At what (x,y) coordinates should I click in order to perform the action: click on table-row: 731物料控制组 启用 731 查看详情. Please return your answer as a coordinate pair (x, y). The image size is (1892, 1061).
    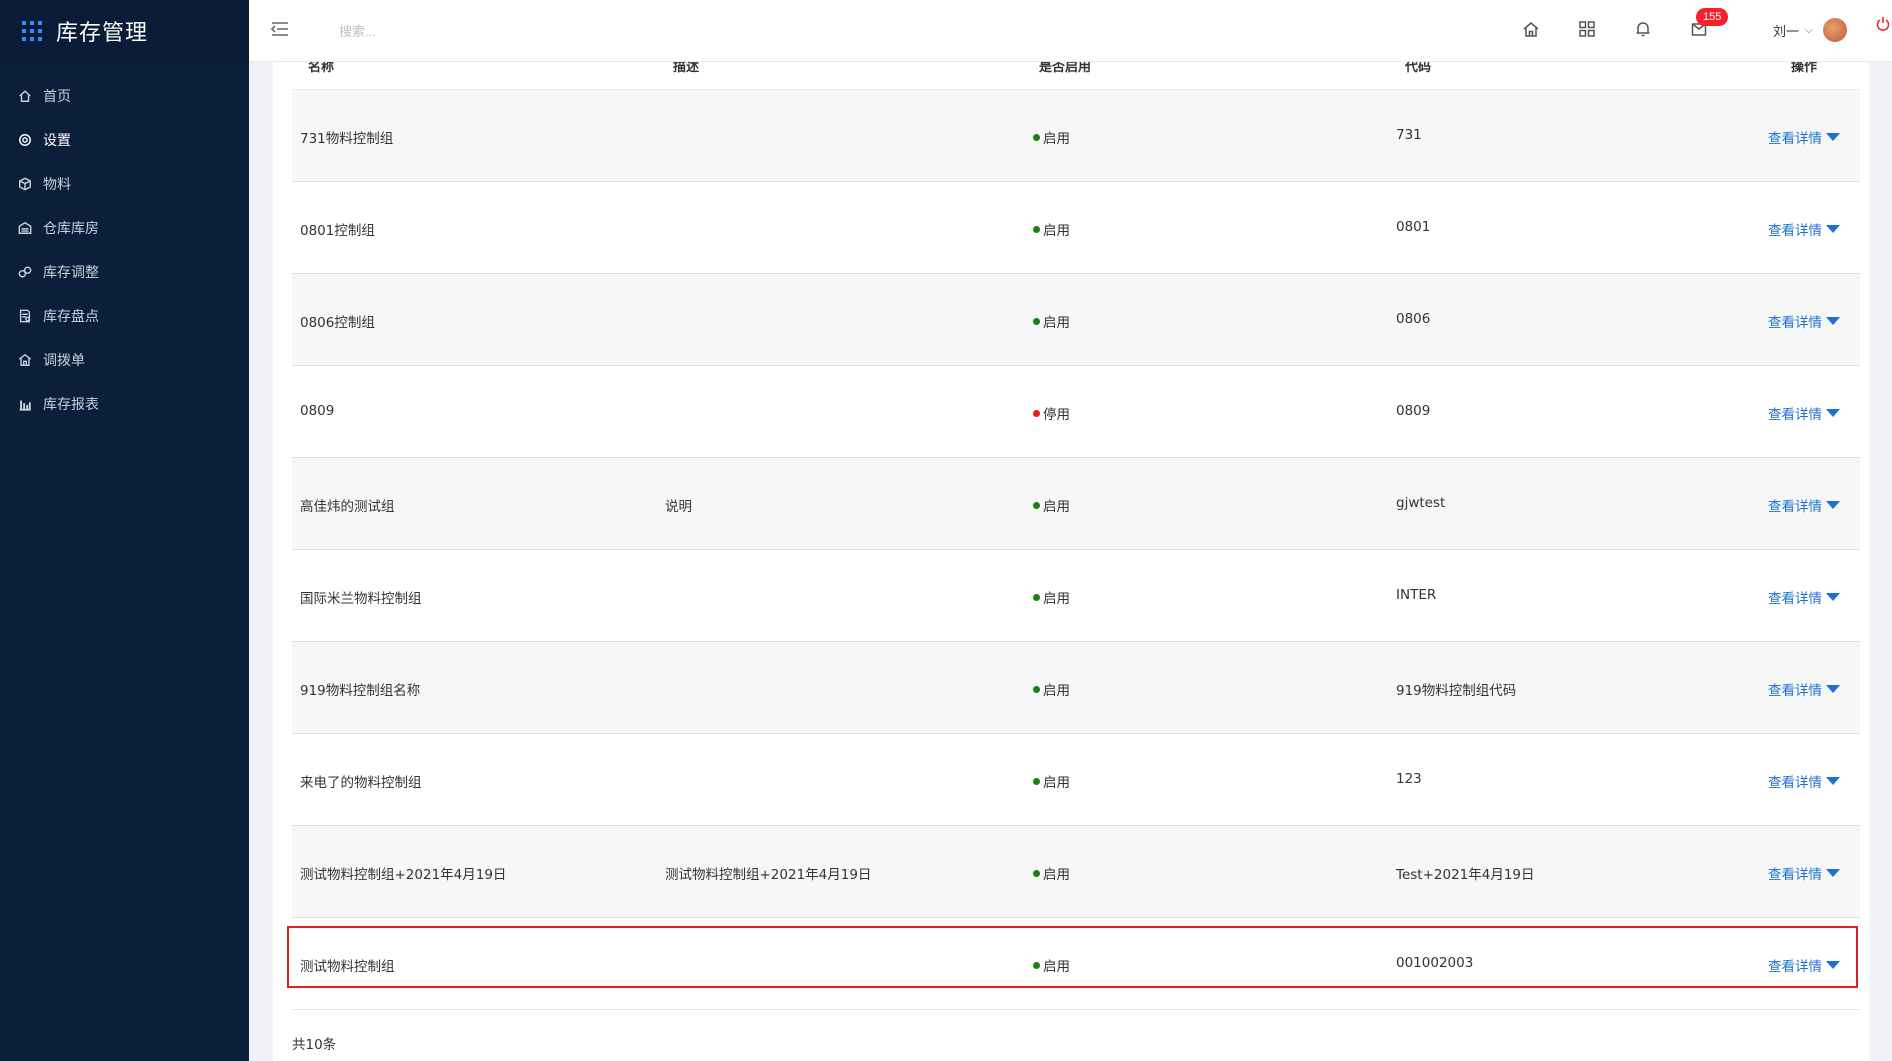
    Looking at the image, I should click on (1076, 136).